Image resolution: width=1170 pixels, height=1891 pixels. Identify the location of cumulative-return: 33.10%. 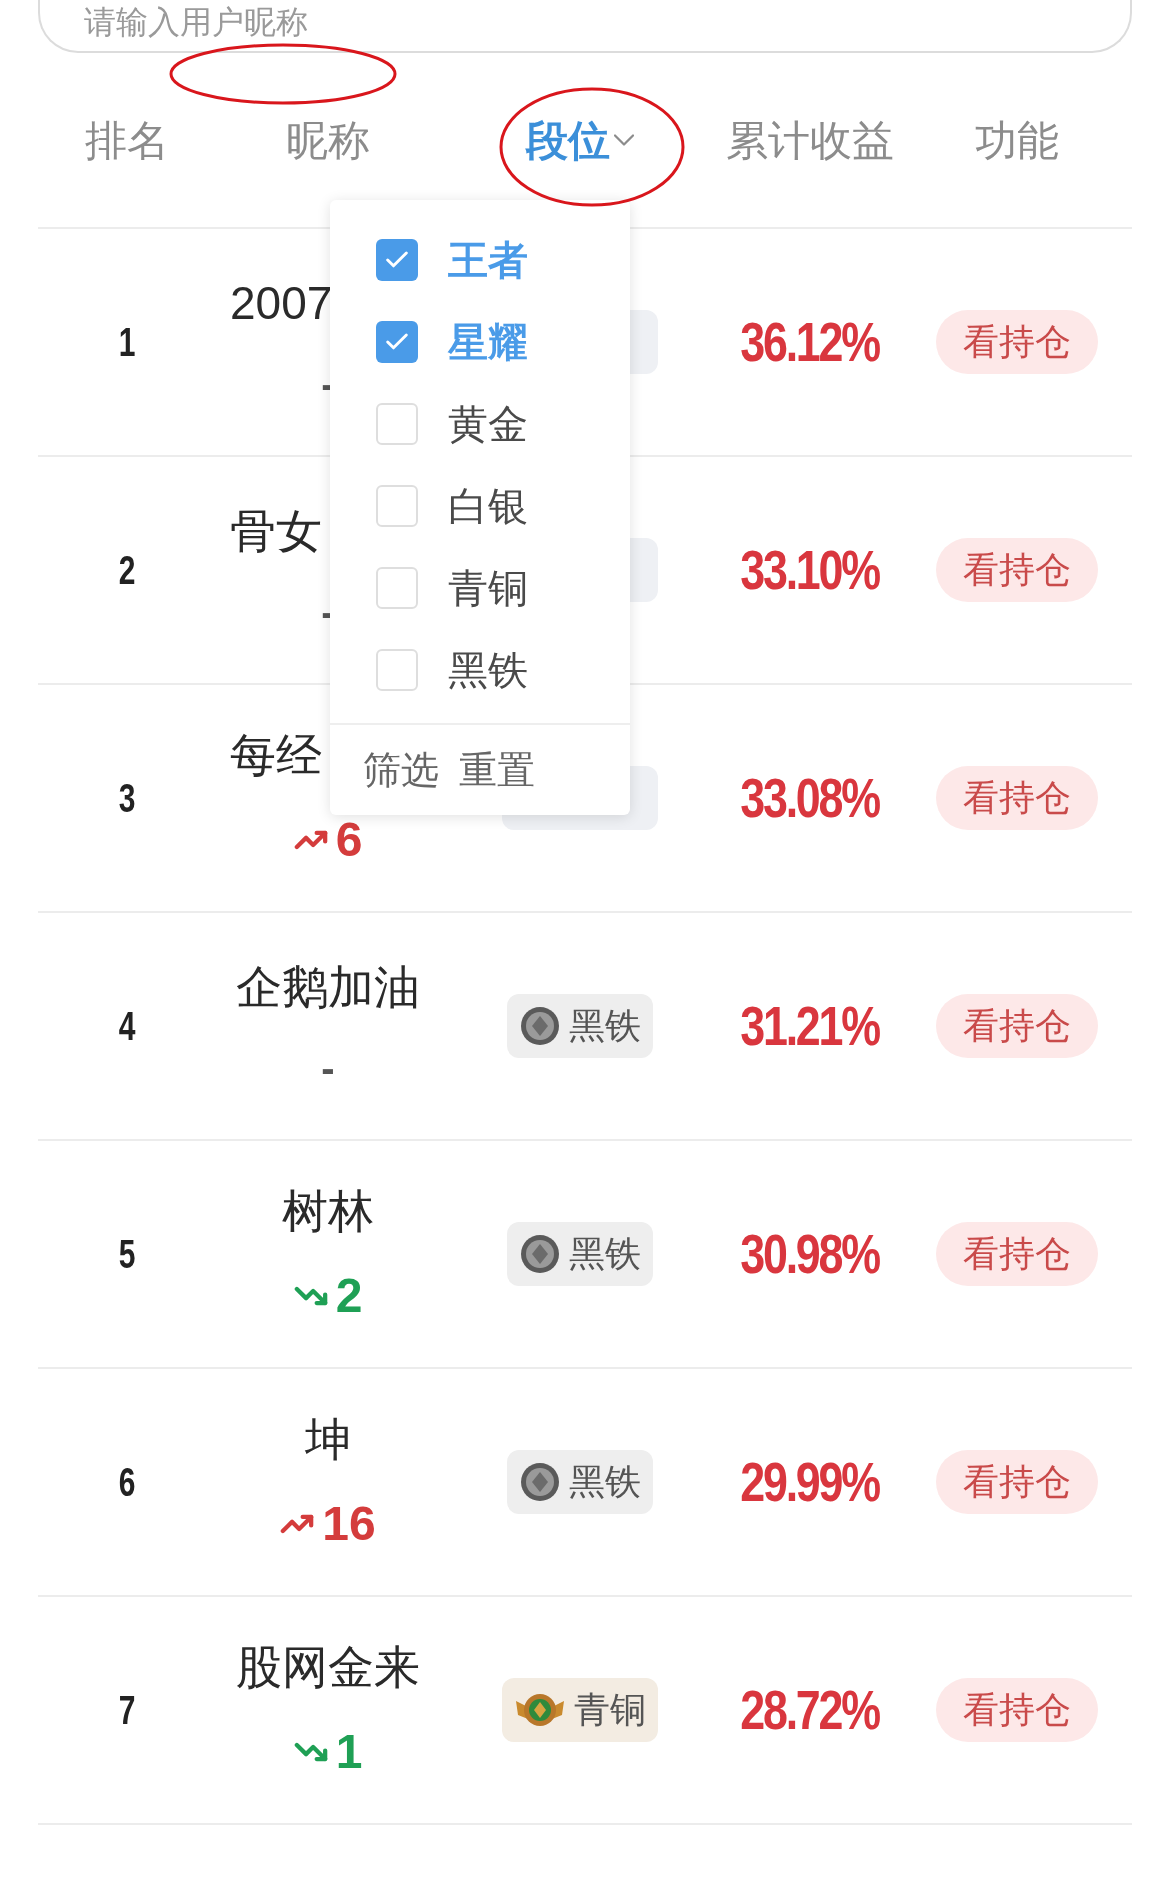
(810, 570).